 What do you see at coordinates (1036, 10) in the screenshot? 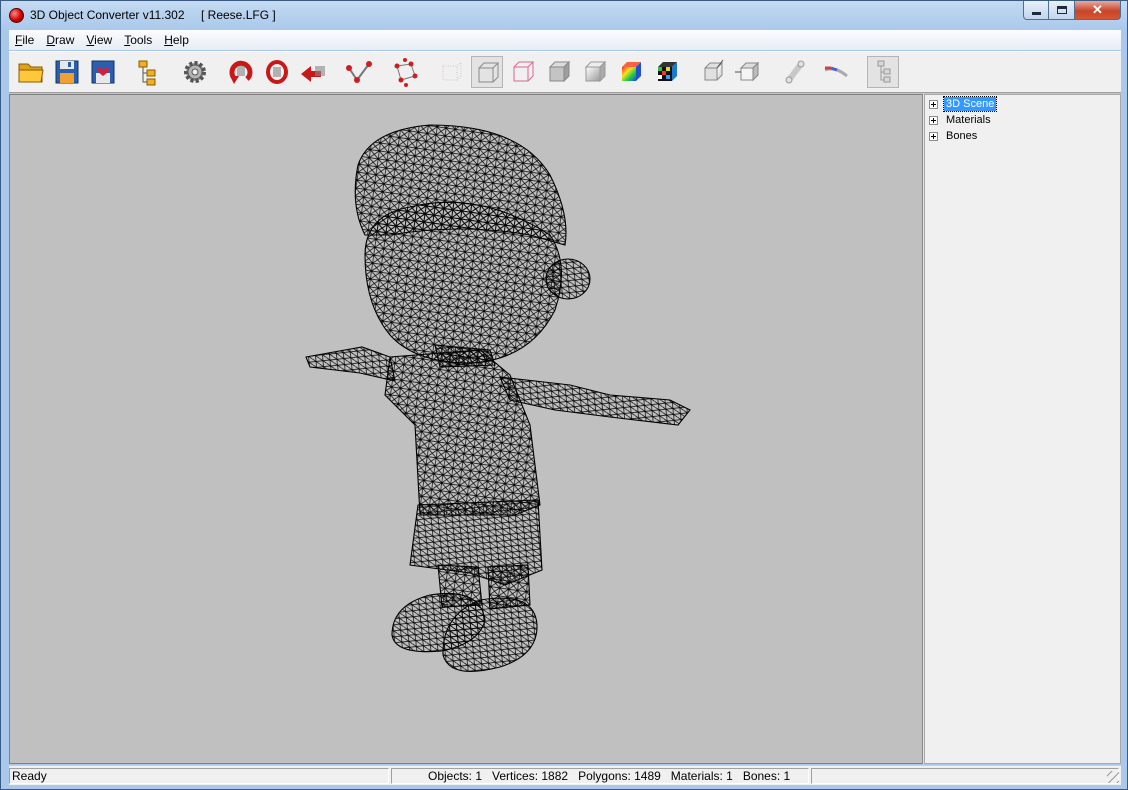
I see `minimize-button` at bounding box center [1036, 10].